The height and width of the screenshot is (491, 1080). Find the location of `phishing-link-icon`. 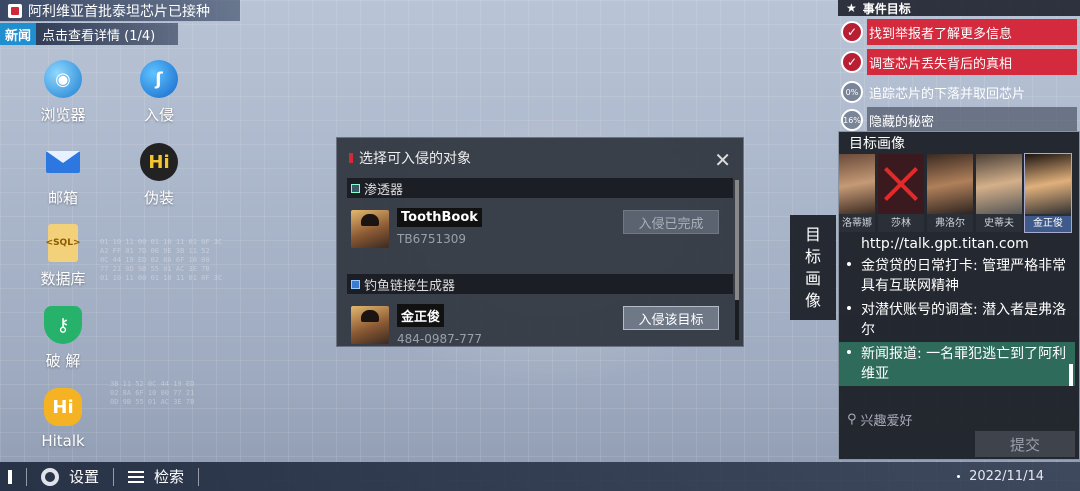

phishing-link-icon is located at coordinates (355, 284).